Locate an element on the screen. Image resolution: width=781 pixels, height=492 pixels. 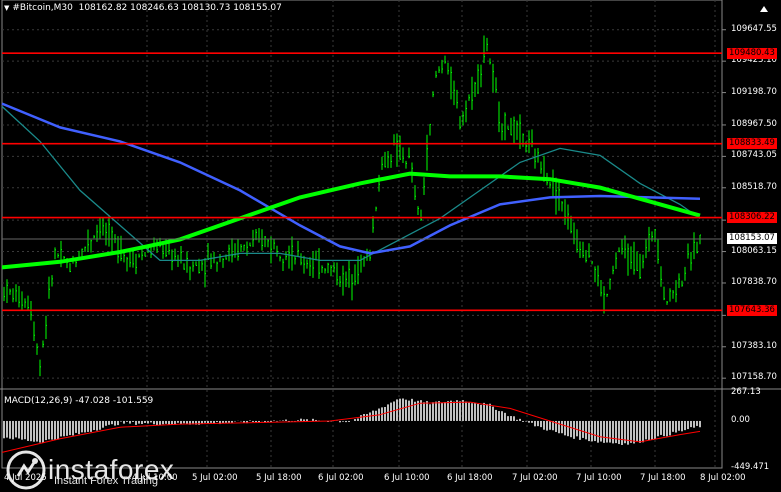
time-axis-label: 7 Jul 10:00 is located at coordinates (599, 478).